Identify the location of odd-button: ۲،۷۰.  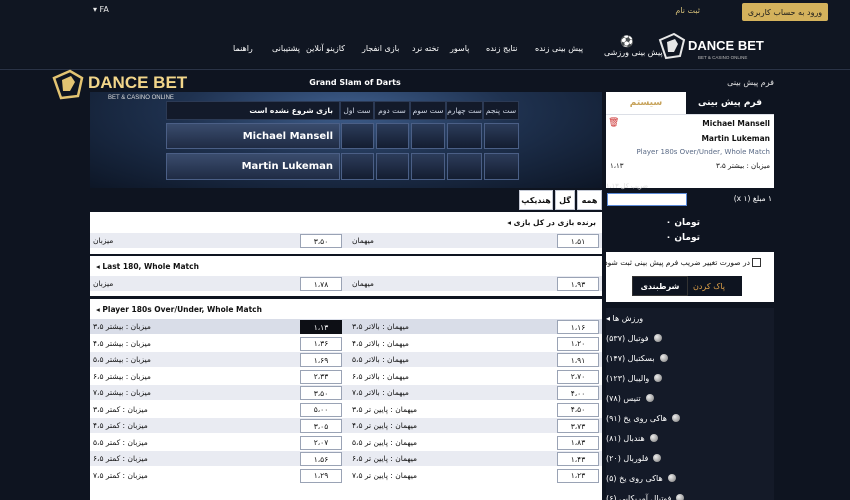
(578, 376).